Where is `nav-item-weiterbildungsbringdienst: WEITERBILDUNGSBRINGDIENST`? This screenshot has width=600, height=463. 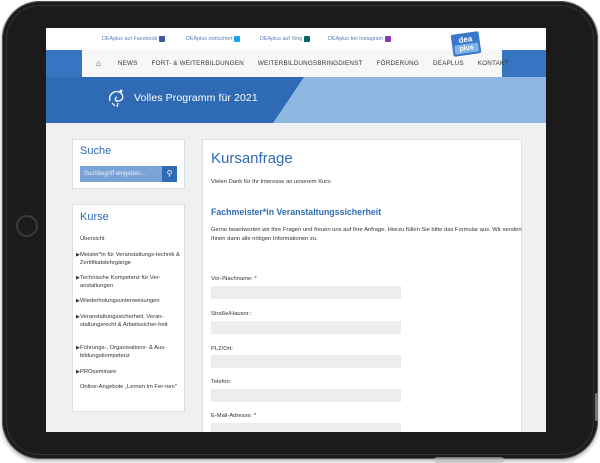 nav-item-weiterbildungsbringdienst: WEITERBILDUNGSBRINGDIENST is located at coordinates (310, 63).